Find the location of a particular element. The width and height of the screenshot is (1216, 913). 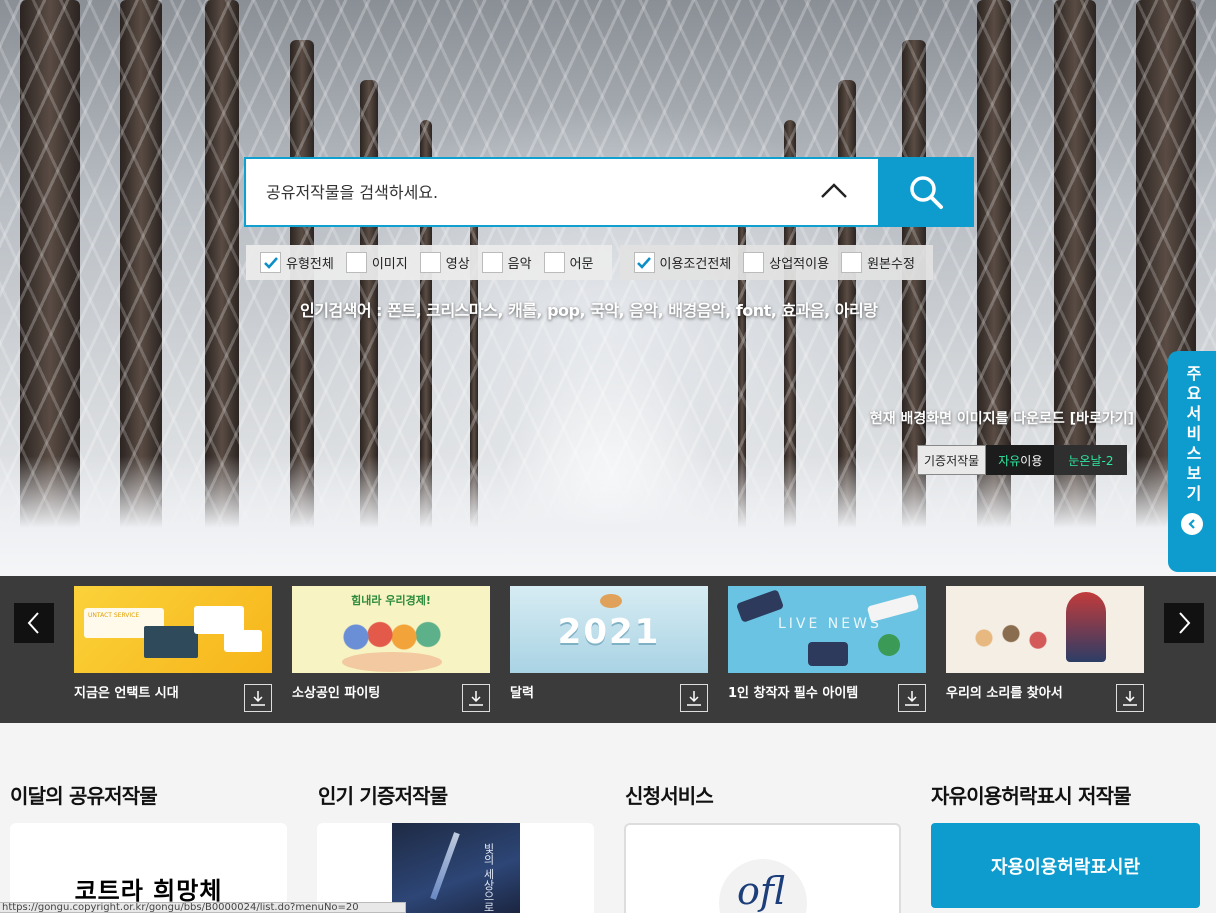

font-sample: 코트라 희망체 is located at coordinates (148, 891).